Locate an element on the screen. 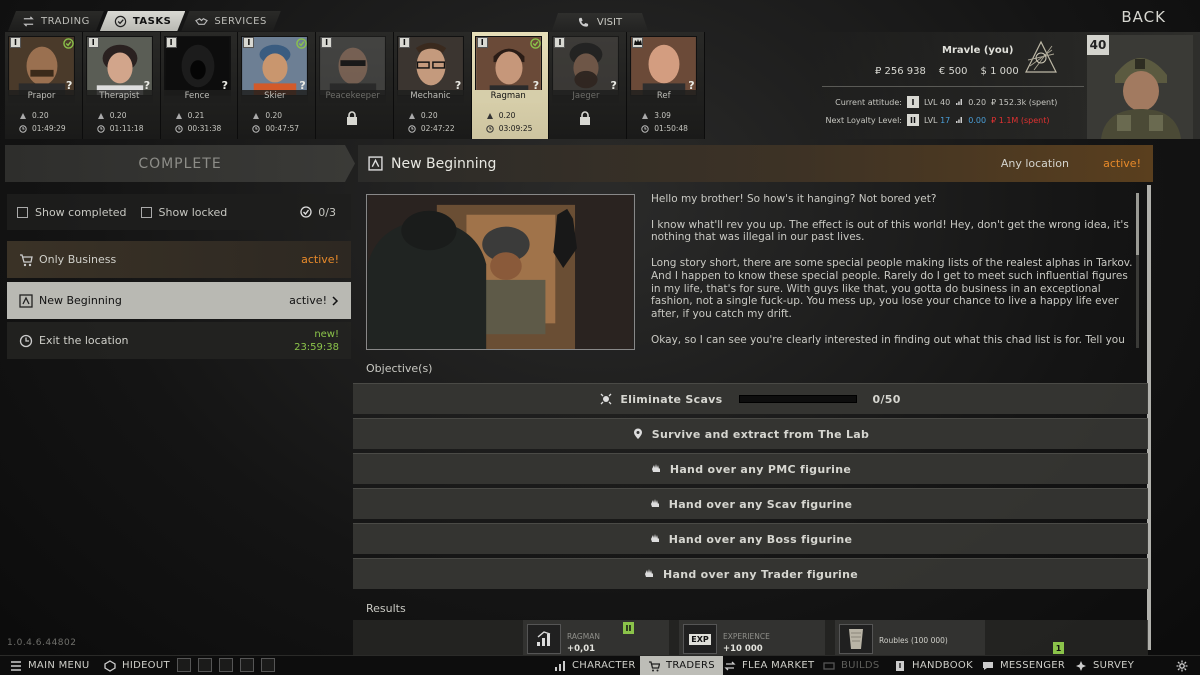 The width and height of the screenshot is (1200, 675). survey-button: SURVEY is located at coordinates (1104, 665).